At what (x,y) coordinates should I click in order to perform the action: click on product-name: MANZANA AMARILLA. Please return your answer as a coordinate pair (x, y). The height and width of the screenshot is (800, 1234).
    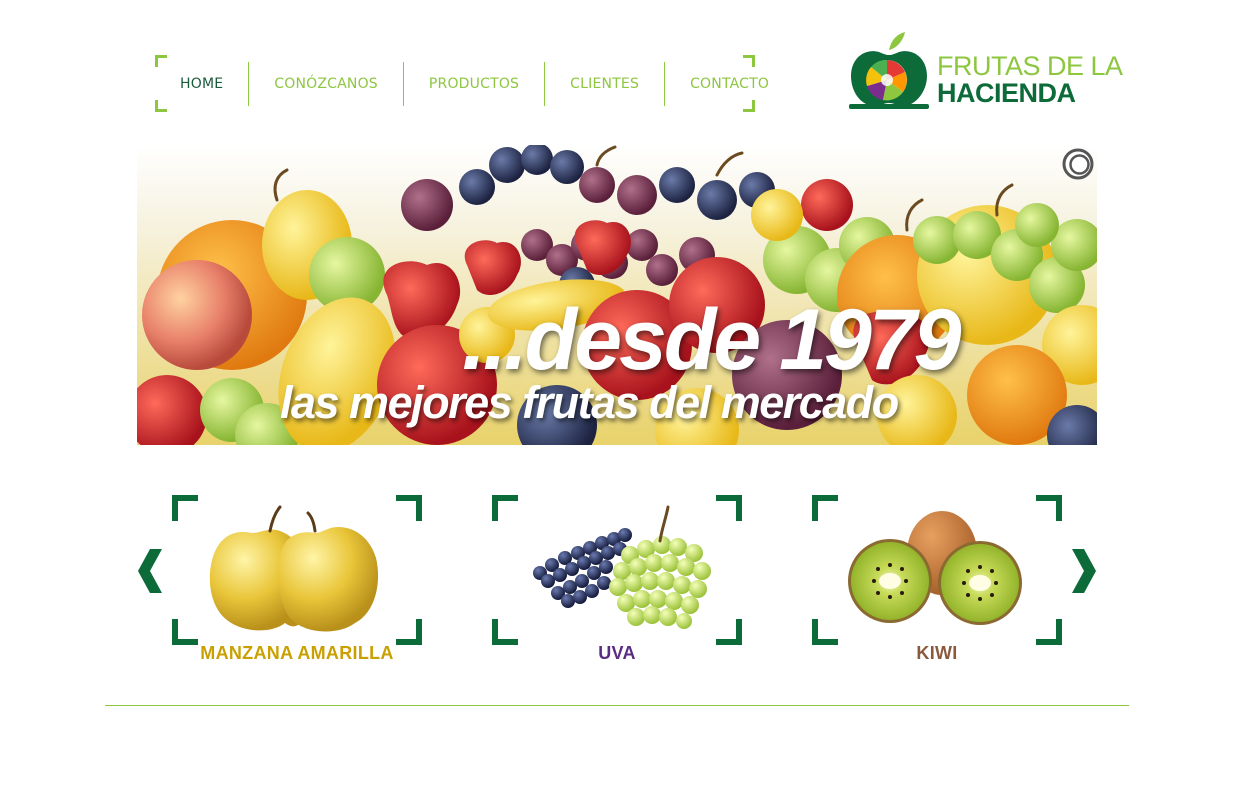
    Looking at the image, I should click on (297, 653).